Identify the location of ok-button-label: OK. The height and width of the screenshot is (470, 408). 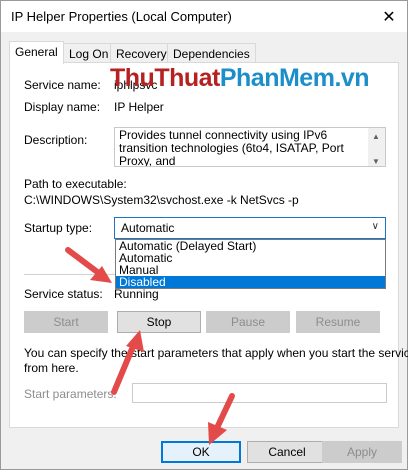
(201, 452).